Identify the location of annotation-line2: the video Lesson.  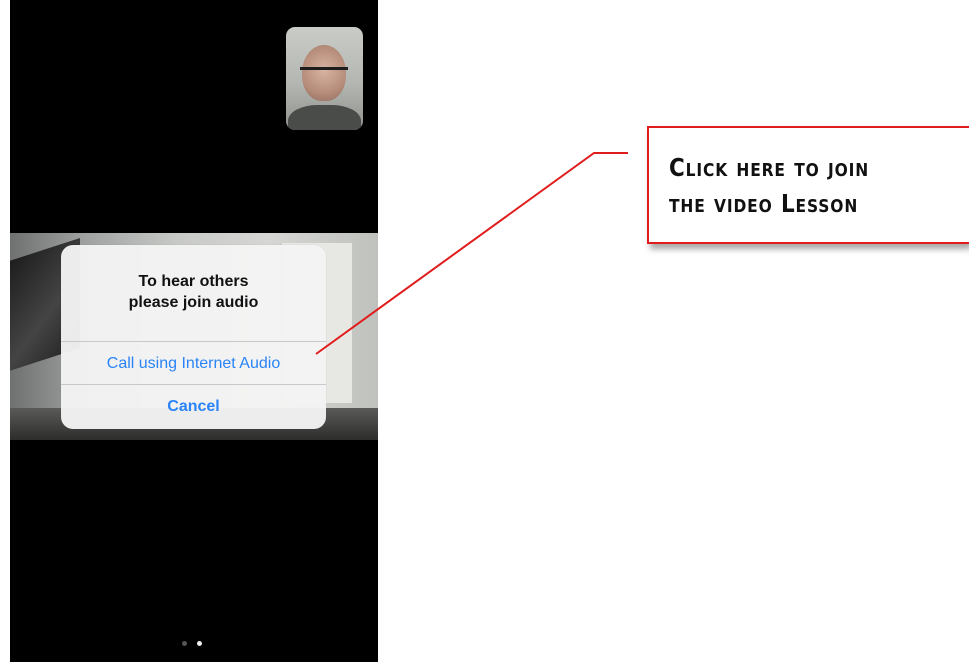
(764, 203).